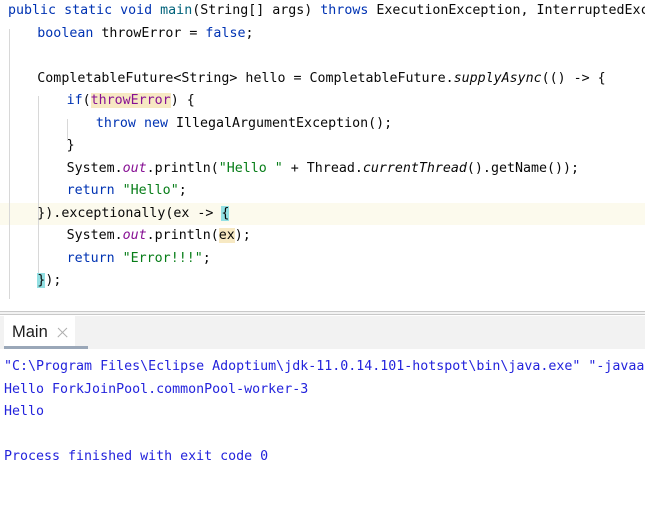  I want to click on code-token: }).exceptionally(ex ->, so click(129, 213).